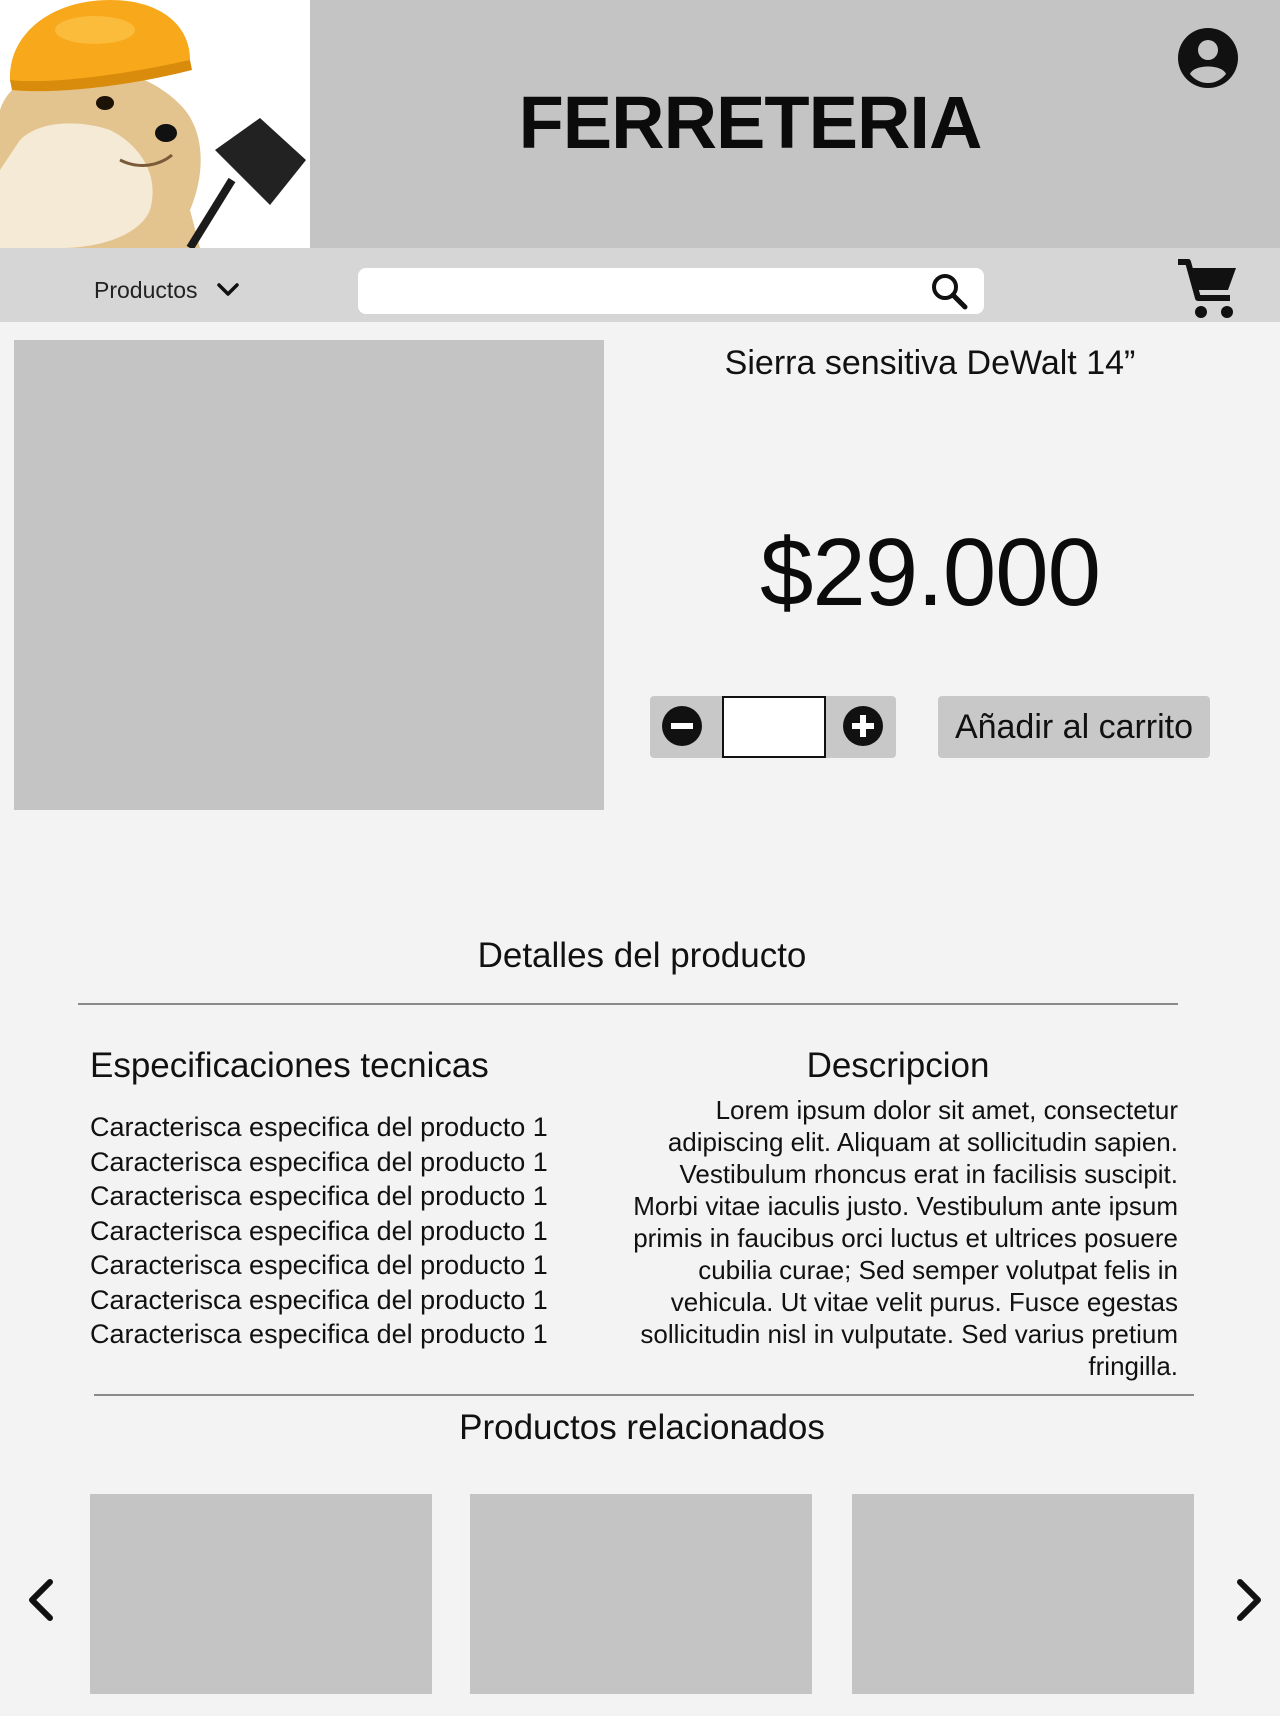 Image resolution: width=1280 pixels, height=1716 pixels. What do you see at coordinates (1208, 58) in the screenshot?
I see `account-icon` at bounding box center [1208, 58].